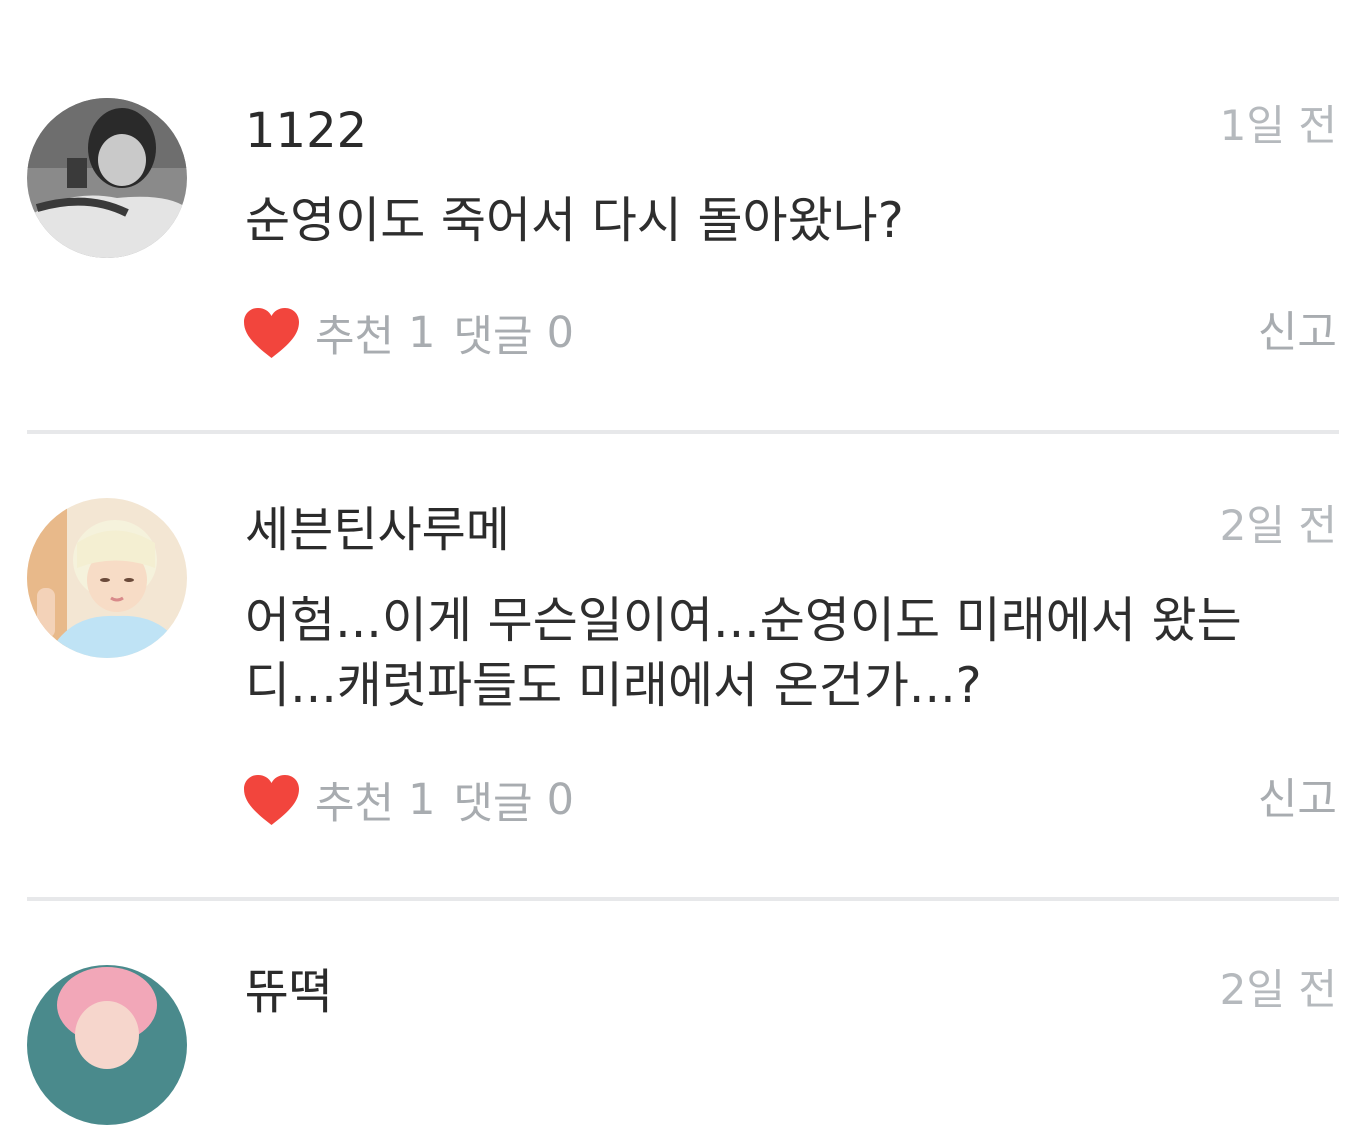  I want to click on comment-username: 세븐틴사루메, so click(377, 530).